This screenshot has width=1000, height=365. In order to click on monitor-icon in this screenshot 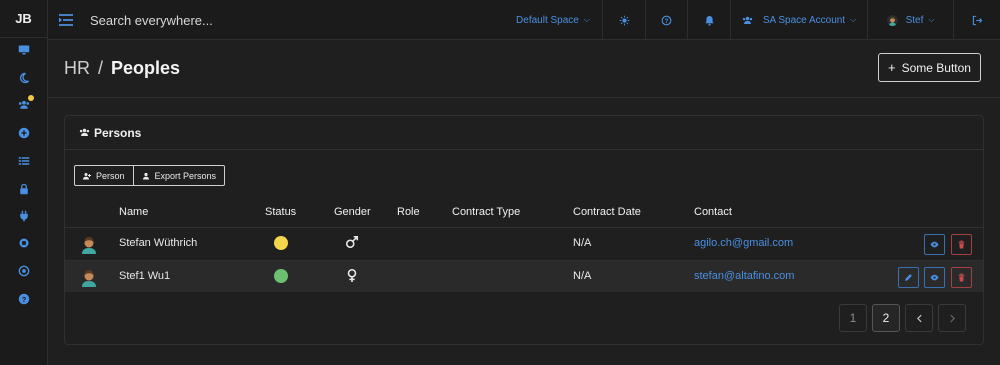, I will do `click(24, 50)`.